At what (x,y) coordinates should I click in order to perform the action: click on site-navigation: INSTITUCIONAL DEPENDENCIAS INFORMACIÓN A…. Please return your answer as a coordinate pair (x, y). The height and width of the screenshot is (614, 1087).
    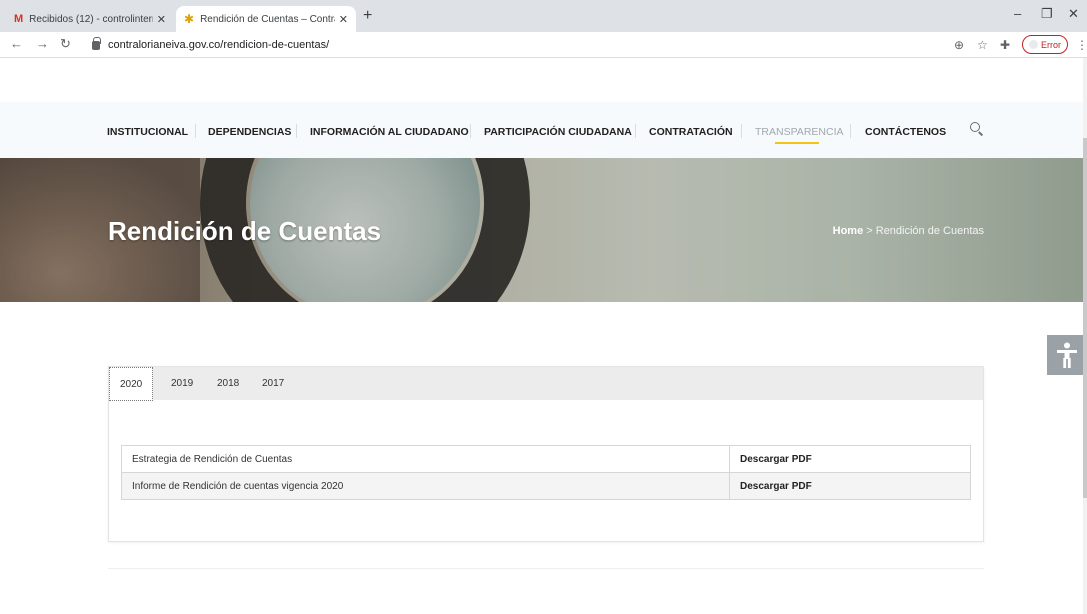
    Looking at the image, I should click on (543, 130).